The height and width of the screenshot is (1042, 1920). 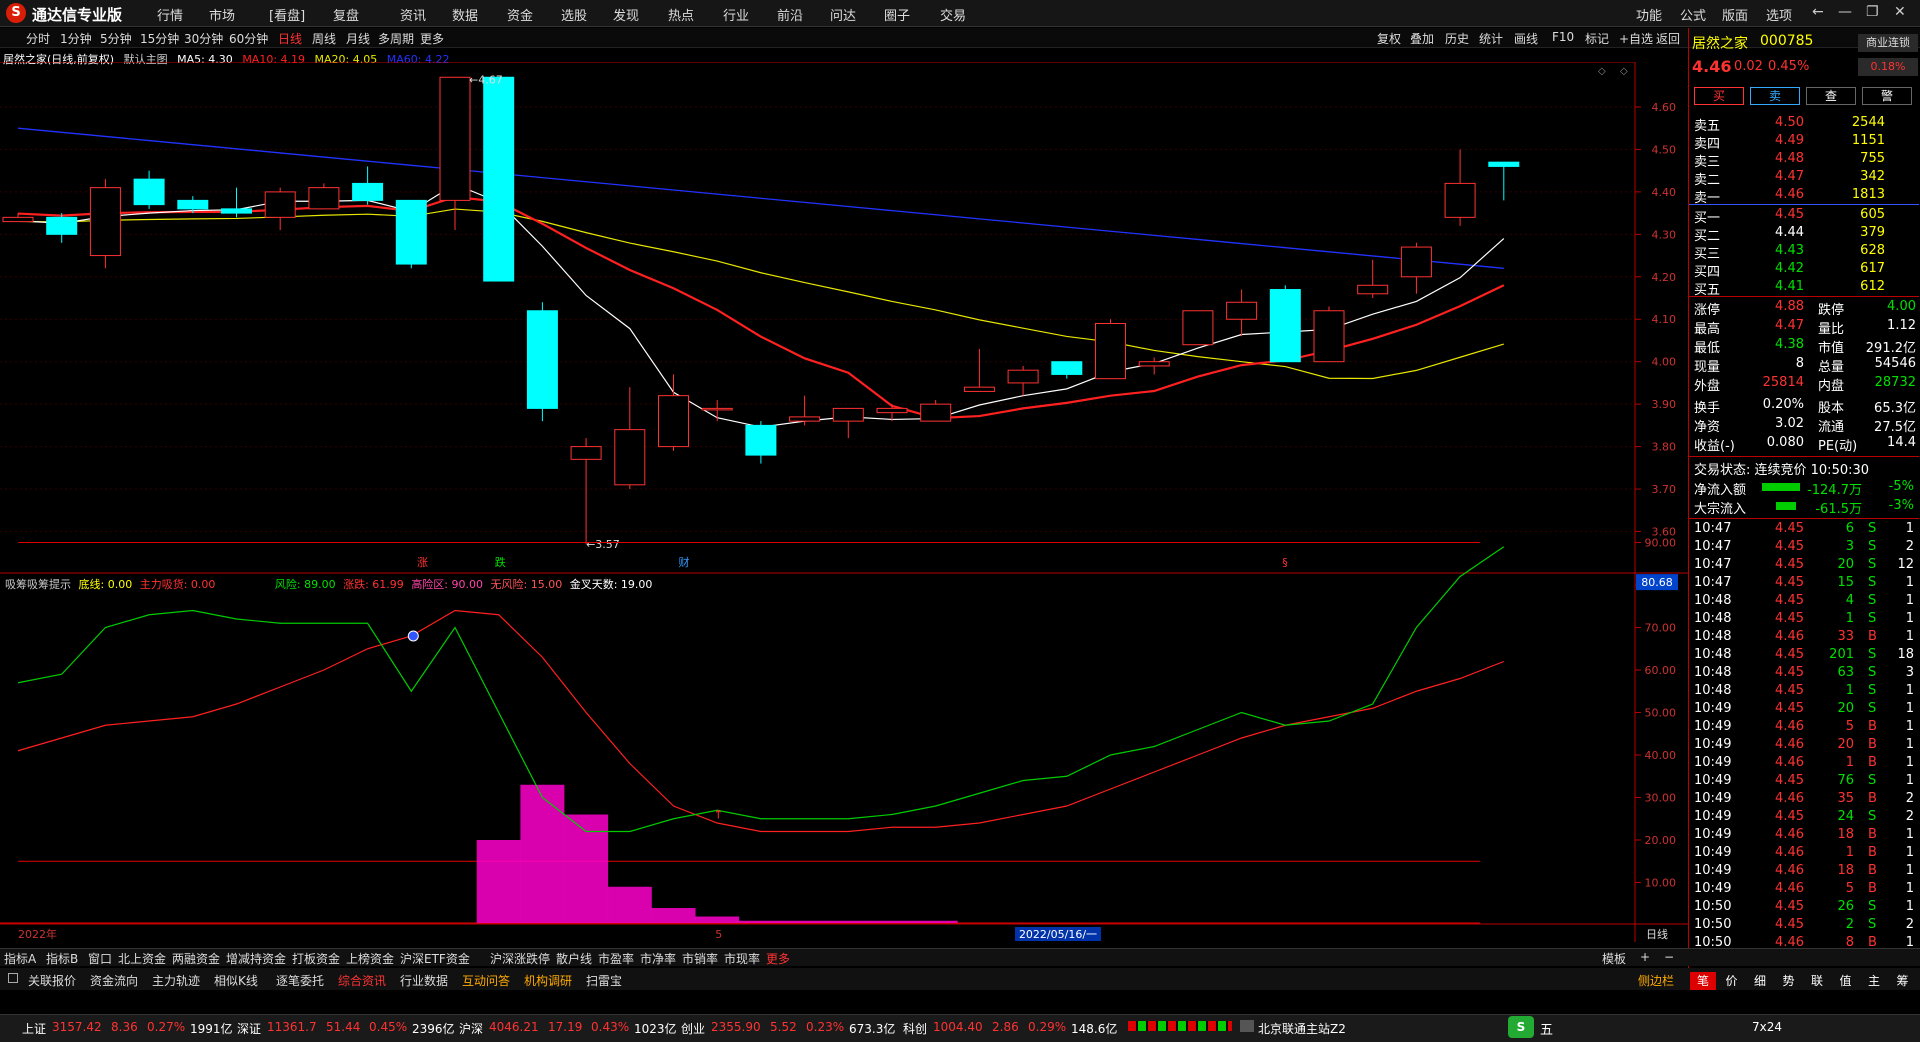 I want to click on tool-8: 机构调研, so click(x=548, y=980).